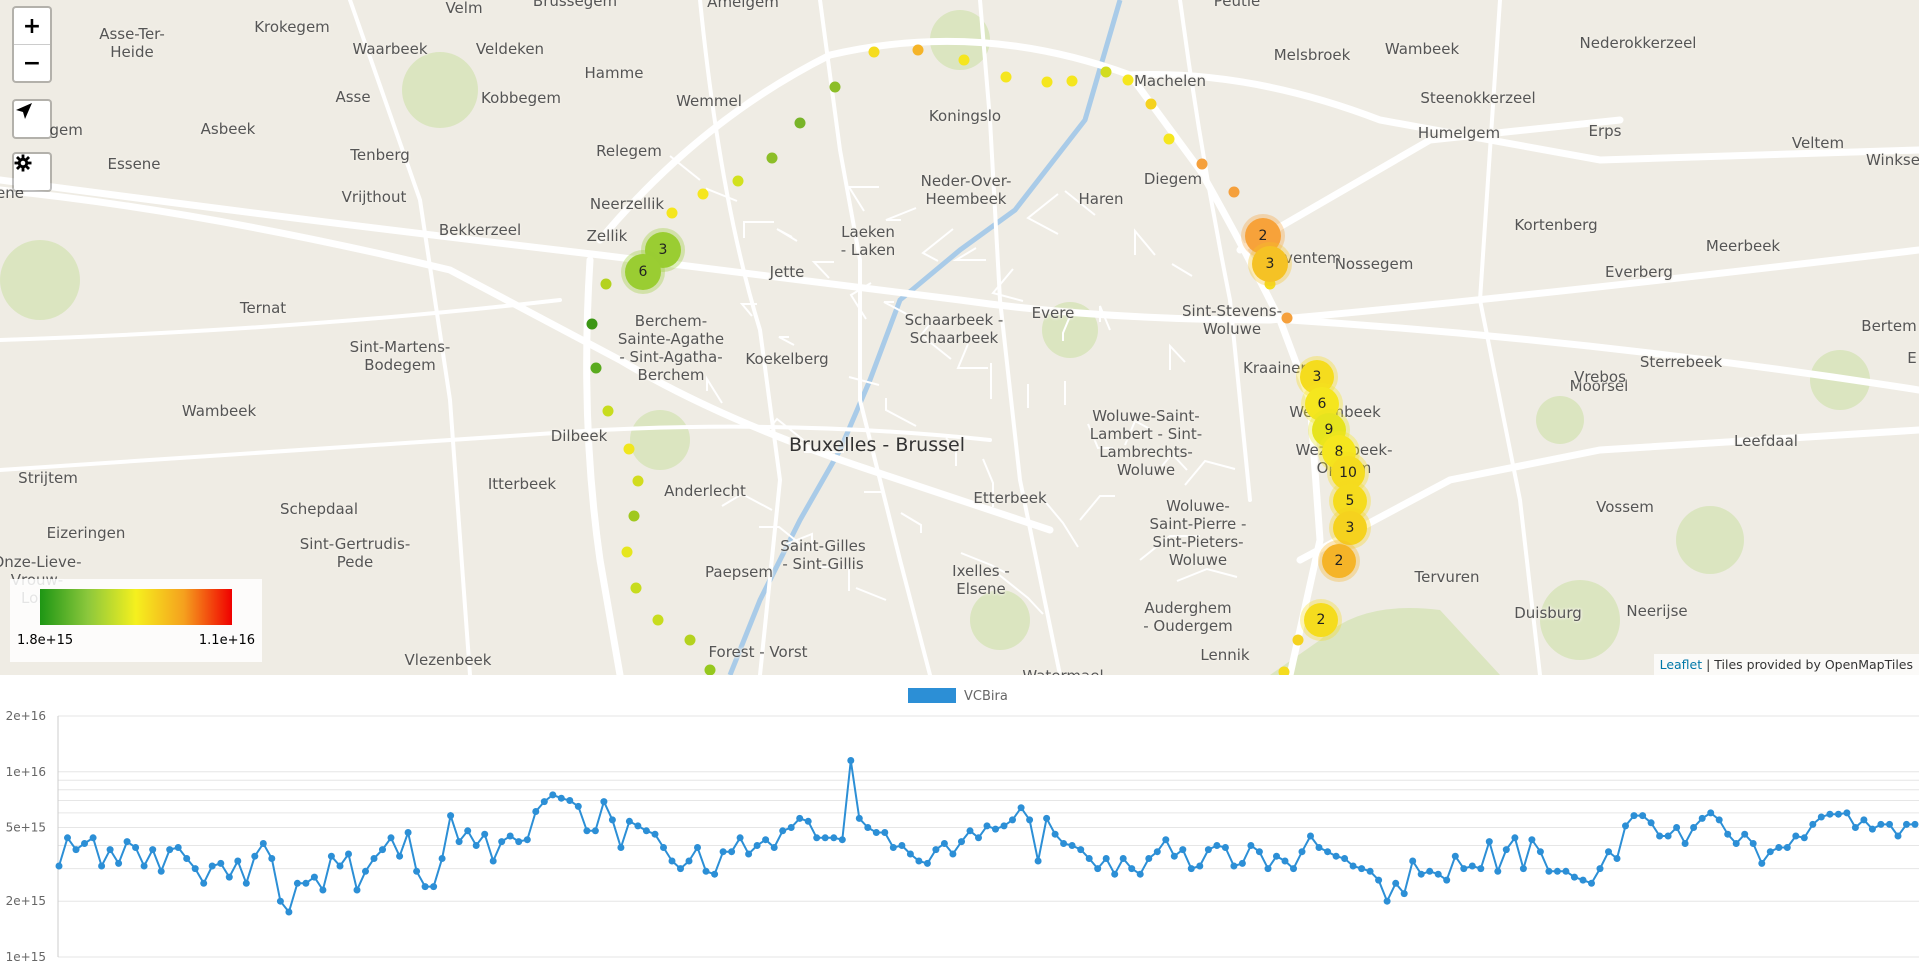  I want to click on legend-series-name: VCBira, so click(986, 696).